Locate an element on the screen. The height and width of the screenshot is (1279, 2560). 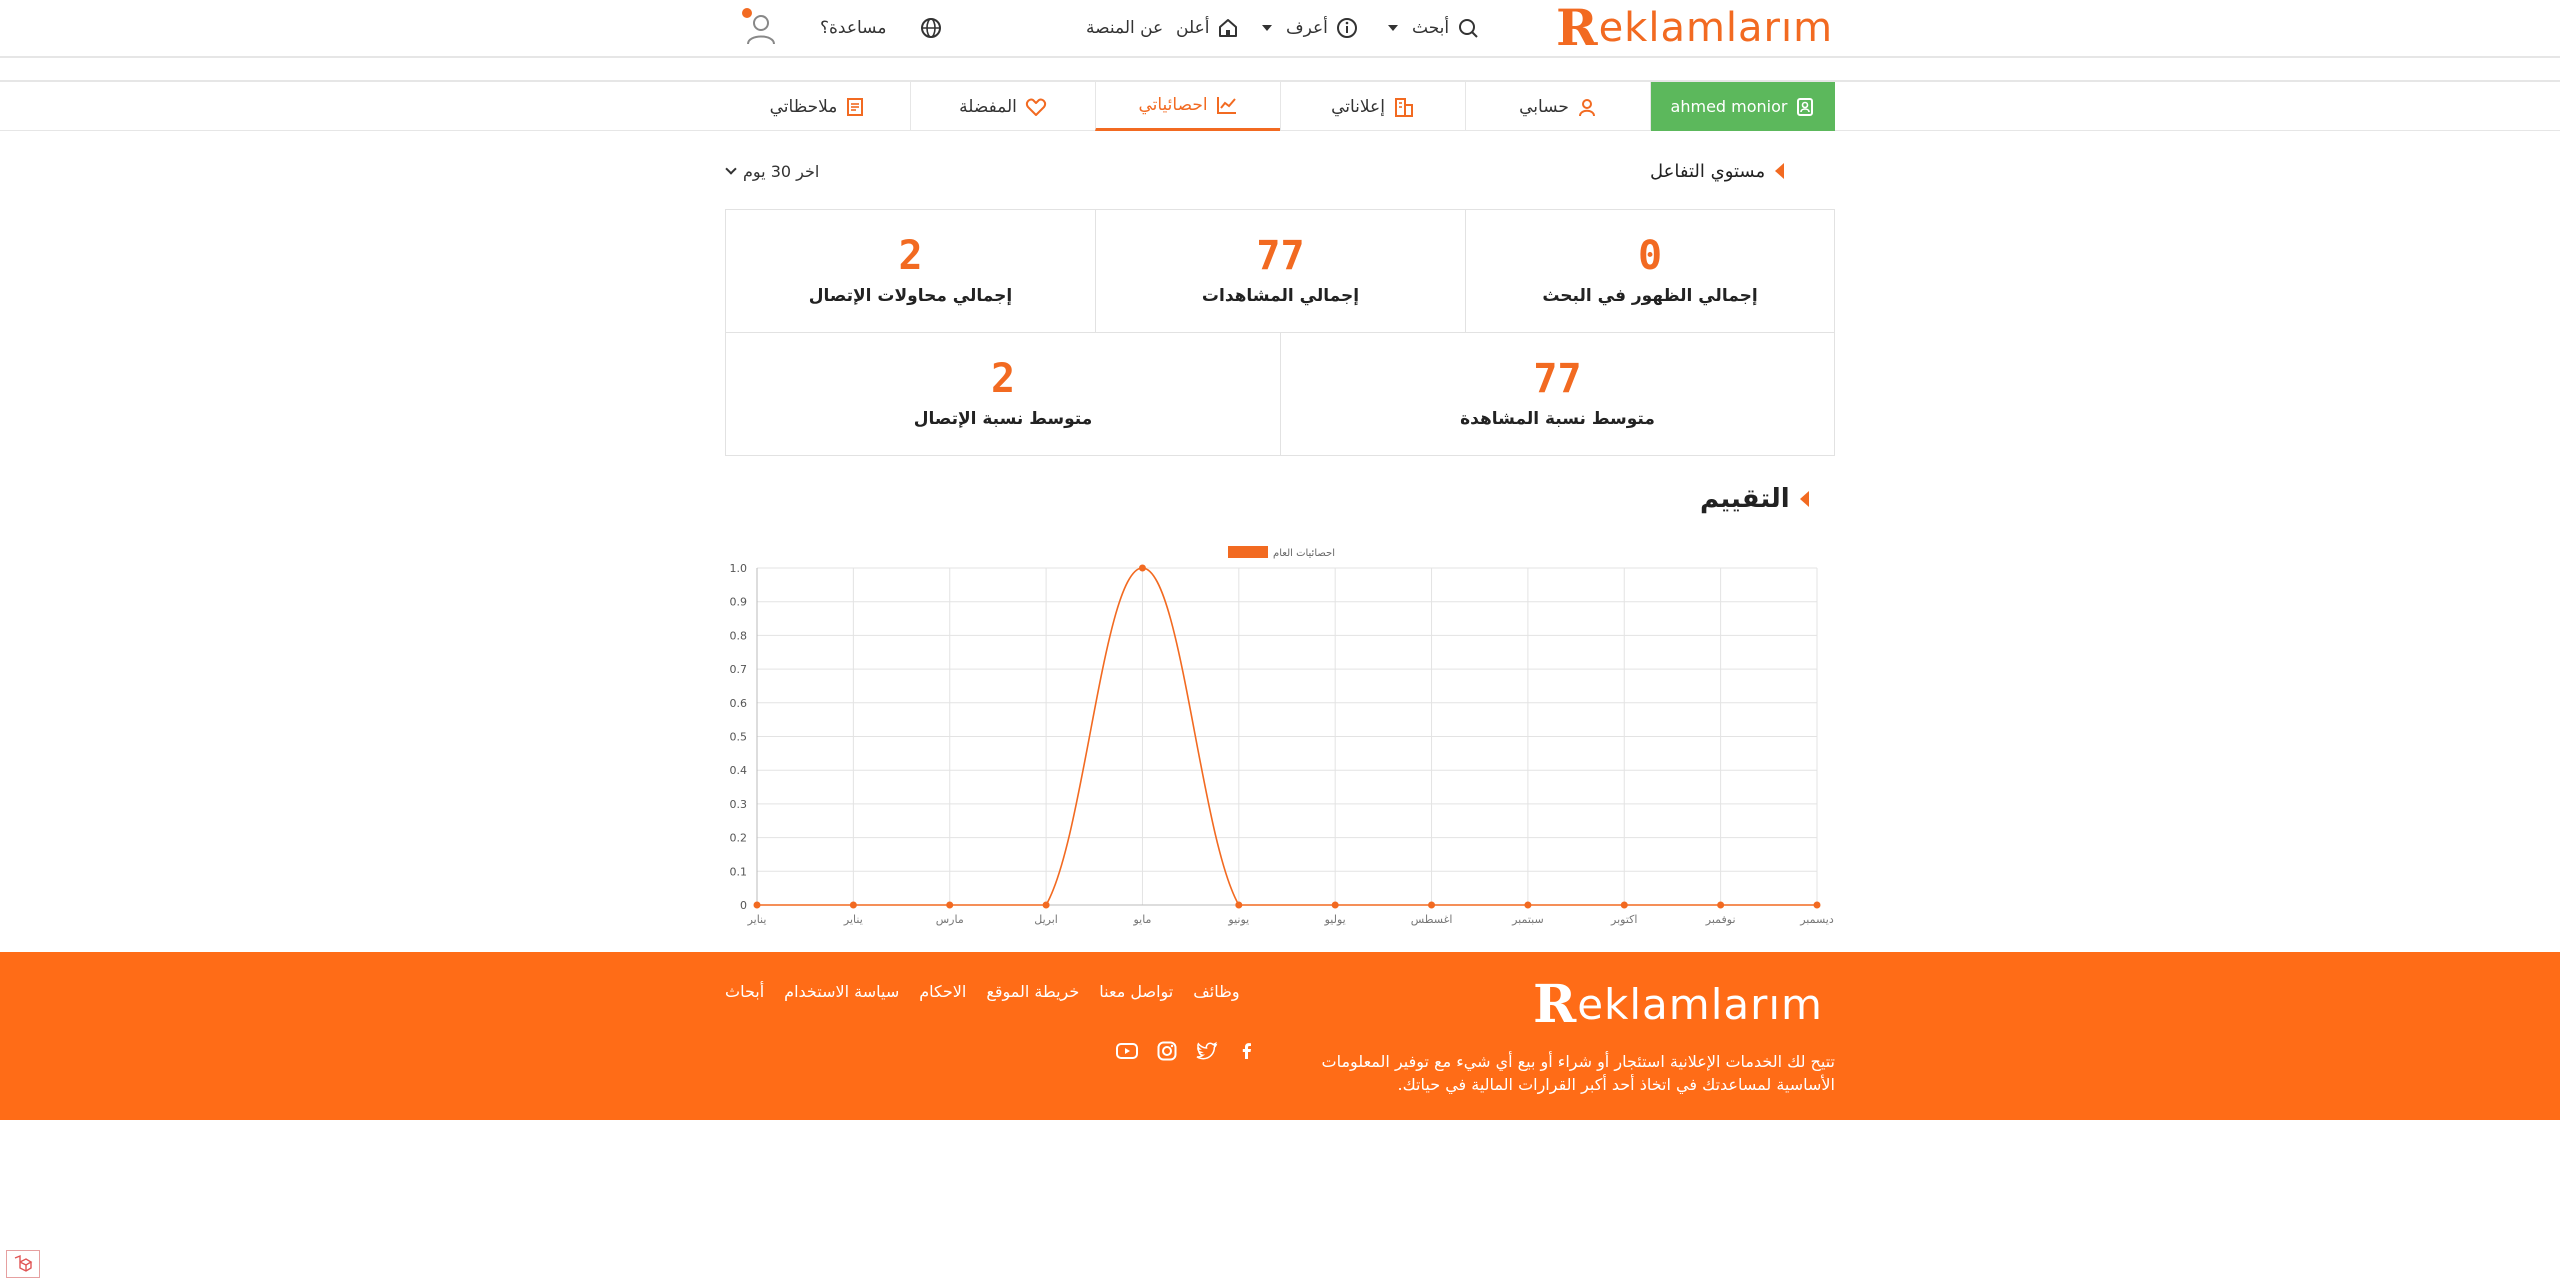
instagram-icon is located at coordinates (1167, 1051).